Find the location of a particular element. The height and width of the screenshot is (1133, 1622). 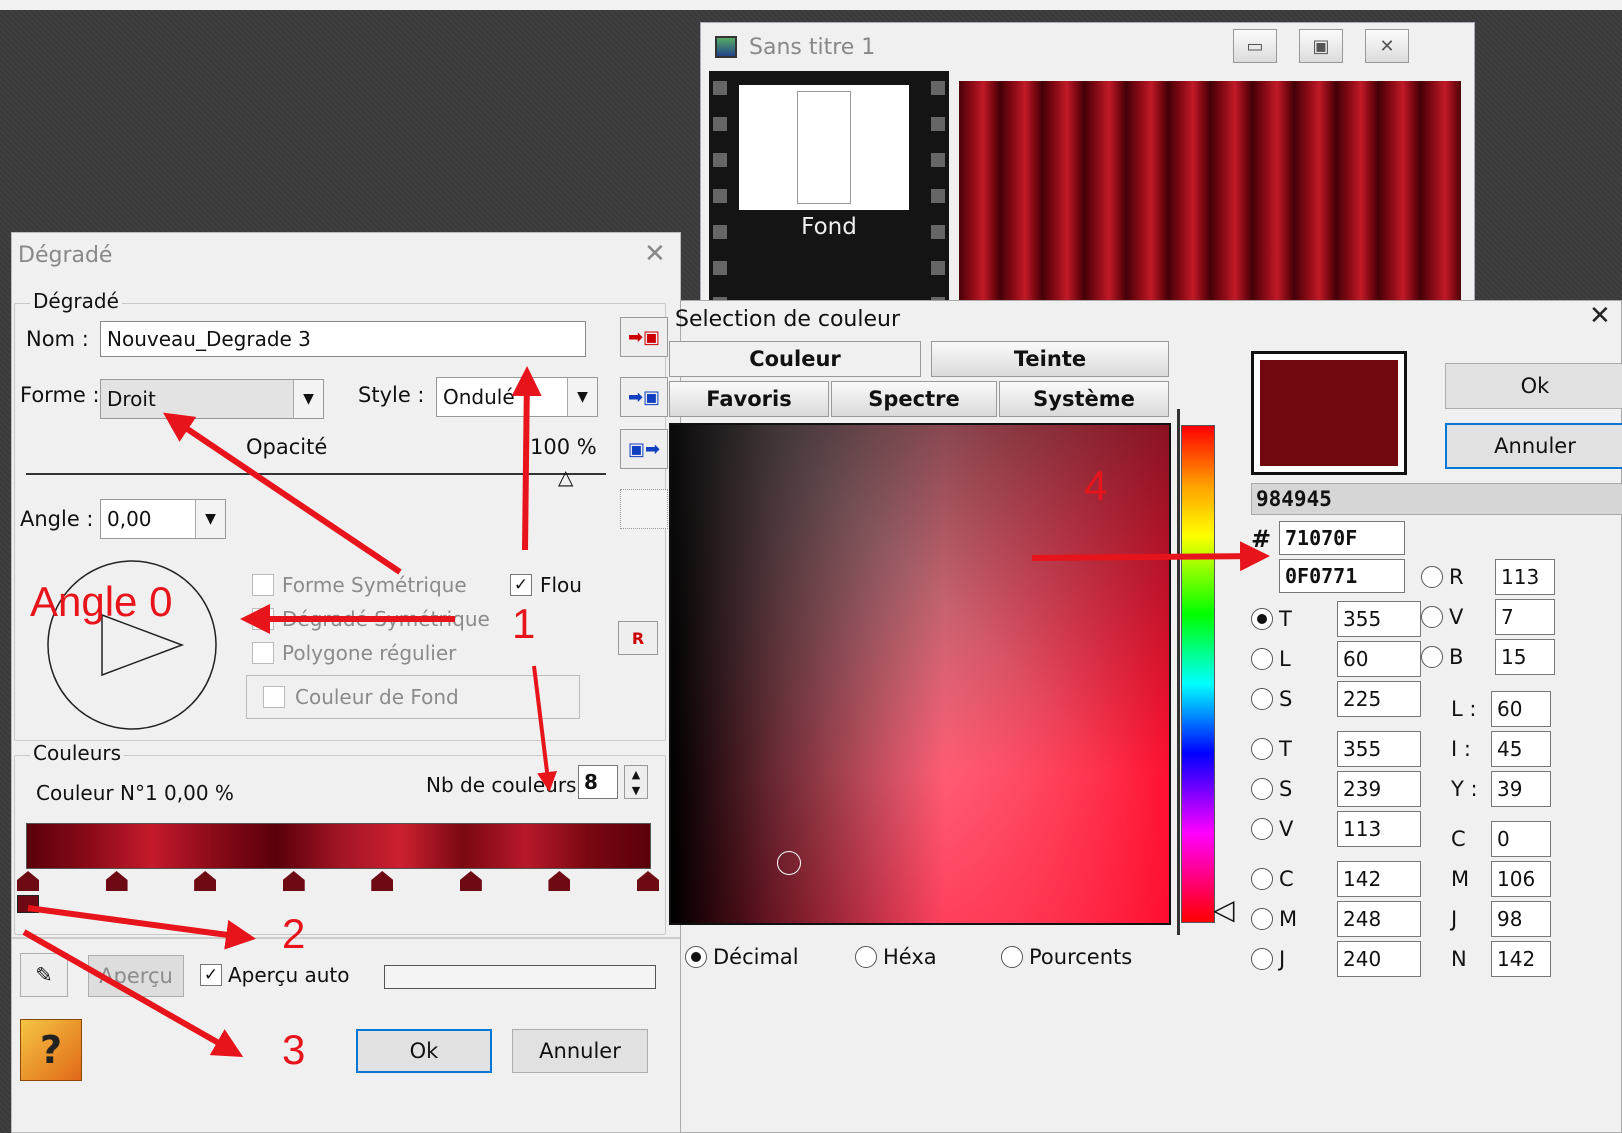

hsv-t-row: T 355 is located at coordinates (1336, 749).